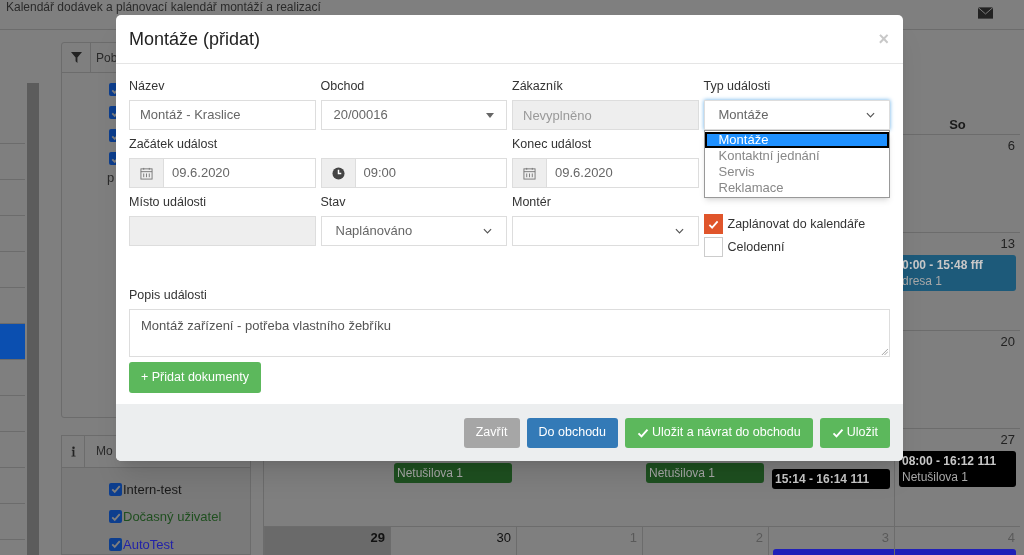  Describe the element at coordinates (1007, 342) in the screenshot. I see `day-number: 20` at that location.